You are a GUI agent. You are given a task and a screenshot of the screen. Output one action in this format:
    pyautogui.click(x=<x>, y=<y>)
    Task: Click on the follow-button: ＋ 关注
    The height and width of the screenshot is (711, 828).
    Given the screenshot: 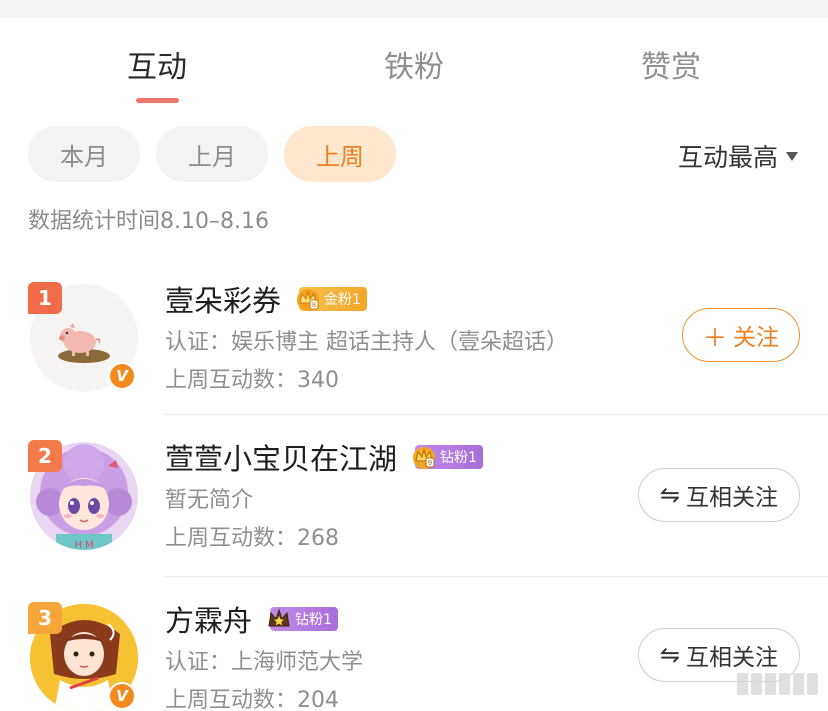 What is the action you would take?
    pyautogui.click(x=741, y=335)
    